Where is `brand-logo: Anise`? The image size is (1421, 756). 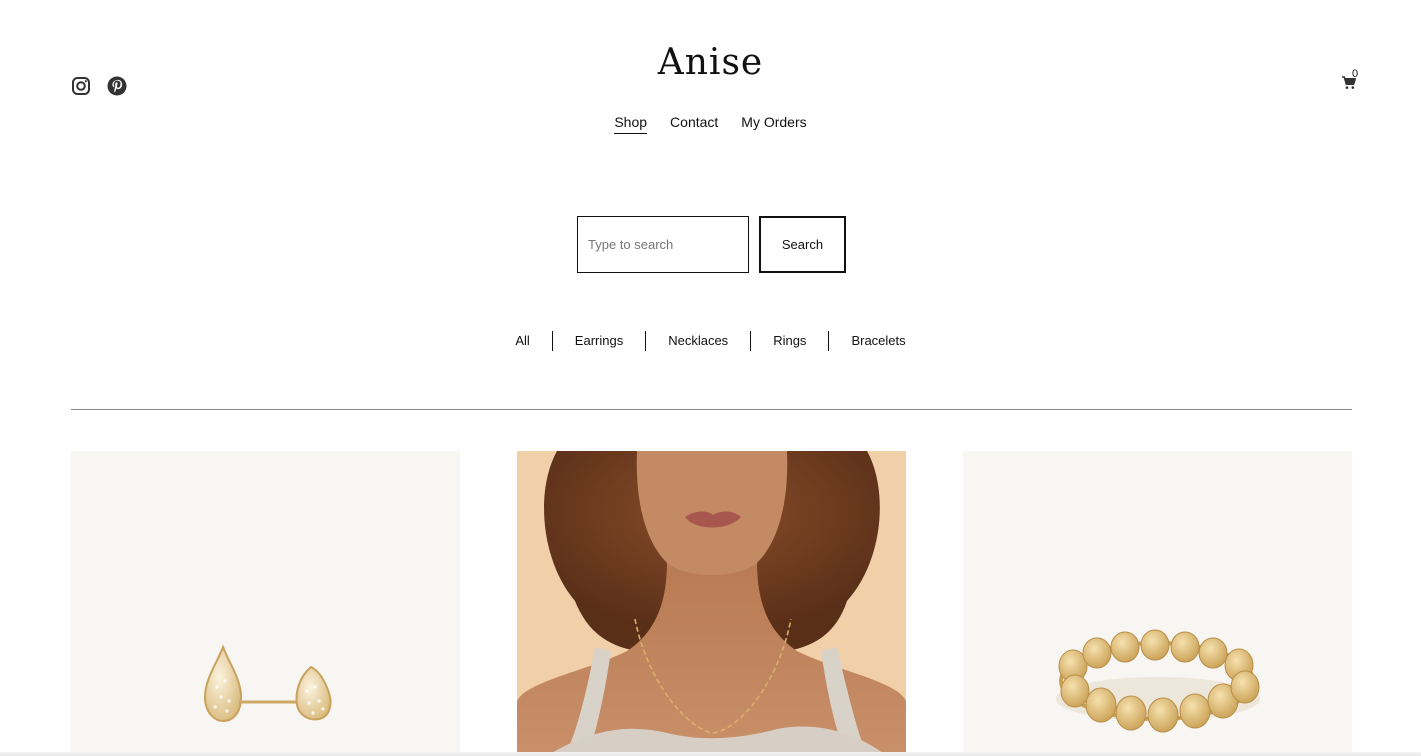
brand-logo: Anise is located at coordinates (710, 62).